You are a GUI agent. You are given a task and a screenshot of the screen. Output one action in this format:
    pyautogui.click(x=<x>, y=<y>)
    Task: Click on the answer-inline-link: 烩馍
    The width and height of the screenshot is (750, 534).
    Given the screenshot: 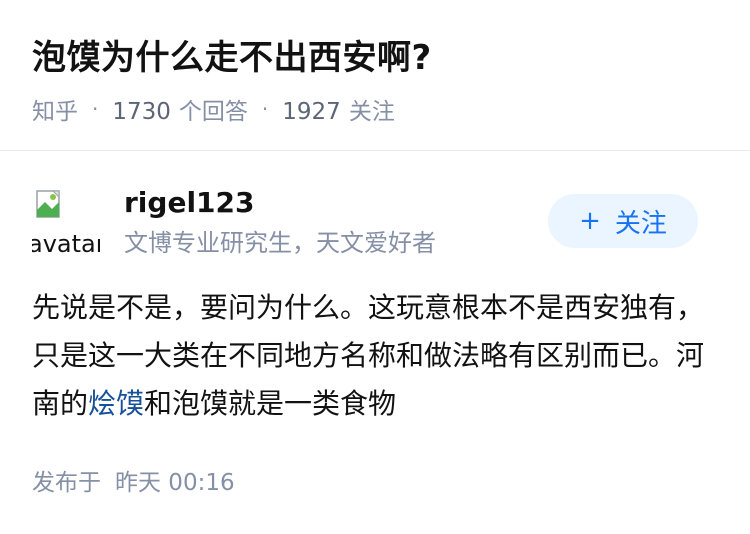 What is the action you would take?
    pyautogui.click(x=116, y=403)
    